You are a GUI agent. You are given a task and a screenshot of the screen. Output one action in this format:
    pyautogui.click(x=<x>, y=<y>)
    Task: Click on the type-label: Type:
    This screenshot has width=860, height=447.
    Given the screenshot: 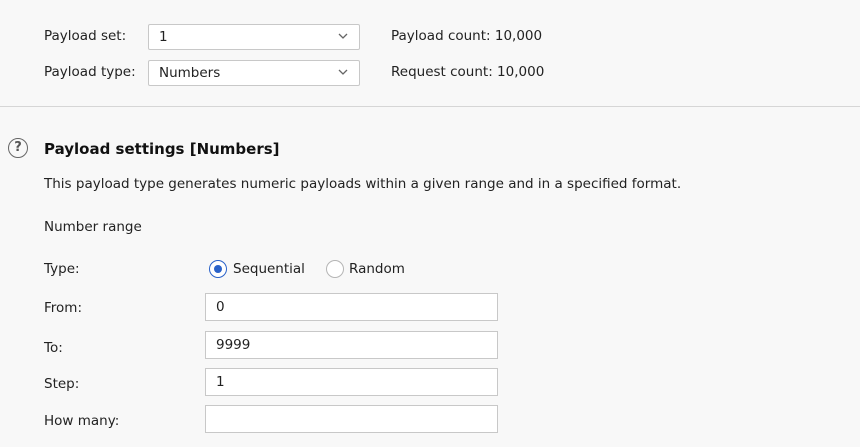 What is the action you would take?
    pyautogui.click(x=62, y=269)
    